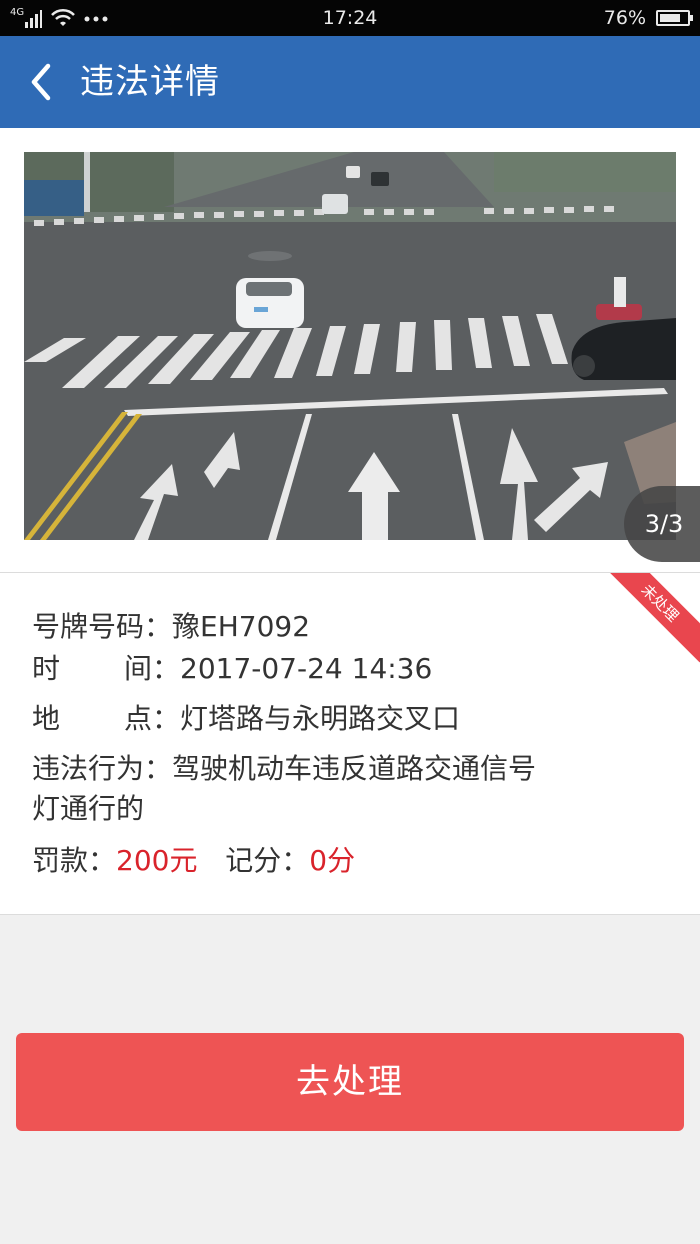 This screenshot has height=1244, width=700. Describe the element at coordinates (102, 768) in the screenshot. I see `behavior-label: 违法行为：` at that location.